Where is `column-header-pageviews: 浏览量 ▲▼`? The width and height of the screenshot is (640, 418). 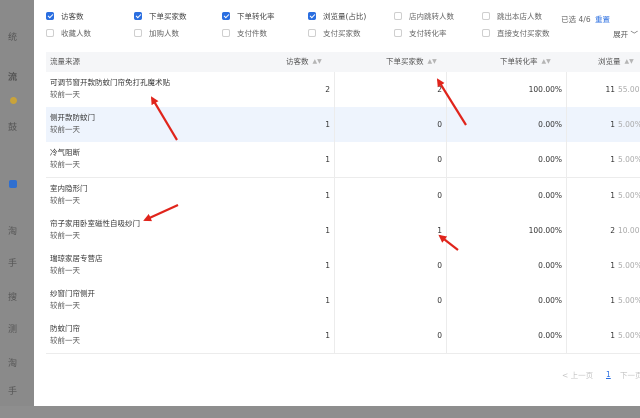 column-header-pageviews: 浏览量 ▲▼ is located at coordinates (616, 62).